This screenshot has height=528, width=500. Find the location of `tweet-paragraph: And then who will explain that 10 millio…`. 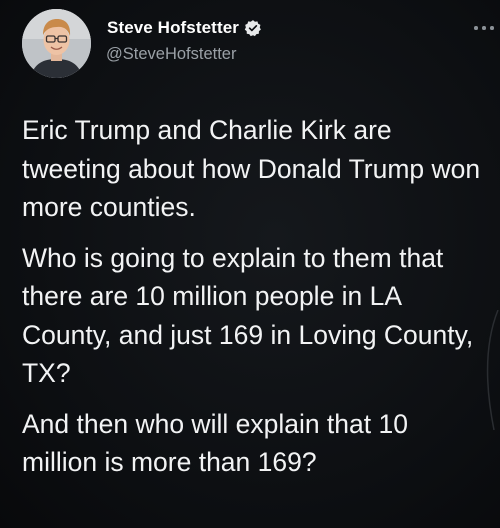

tweet-paragraph: And then who will explain that 10 millio… is located at coordinates (215, 443).